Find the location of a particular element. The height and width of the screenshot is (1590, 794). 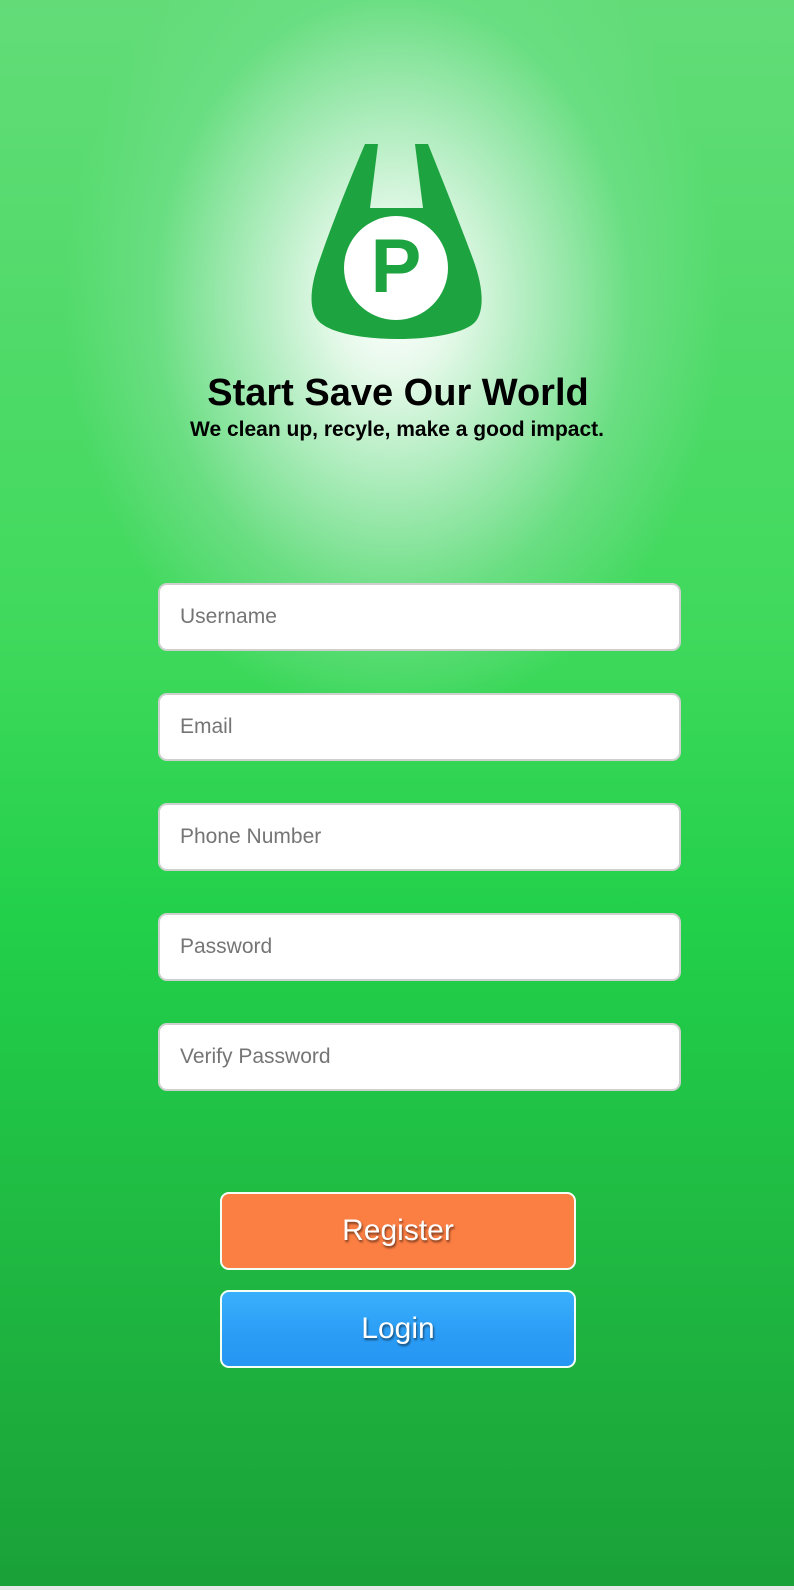

phone-number-input is located at coordinates (419, 837).